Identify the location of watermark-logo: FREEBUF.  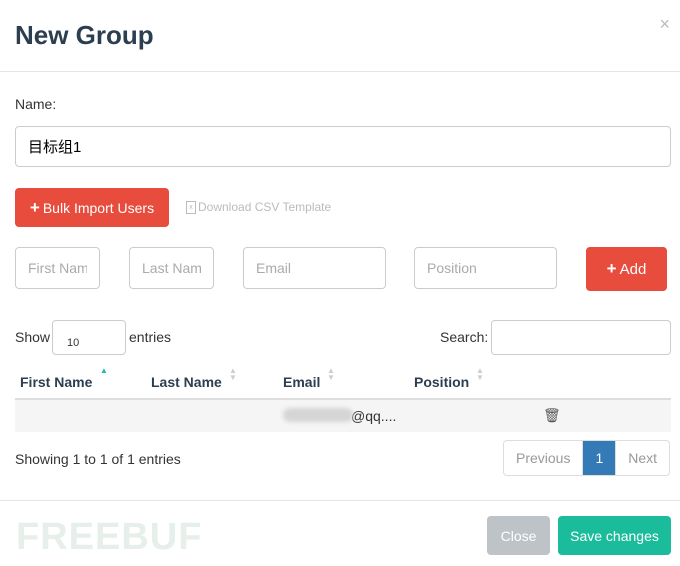
(109, 537).